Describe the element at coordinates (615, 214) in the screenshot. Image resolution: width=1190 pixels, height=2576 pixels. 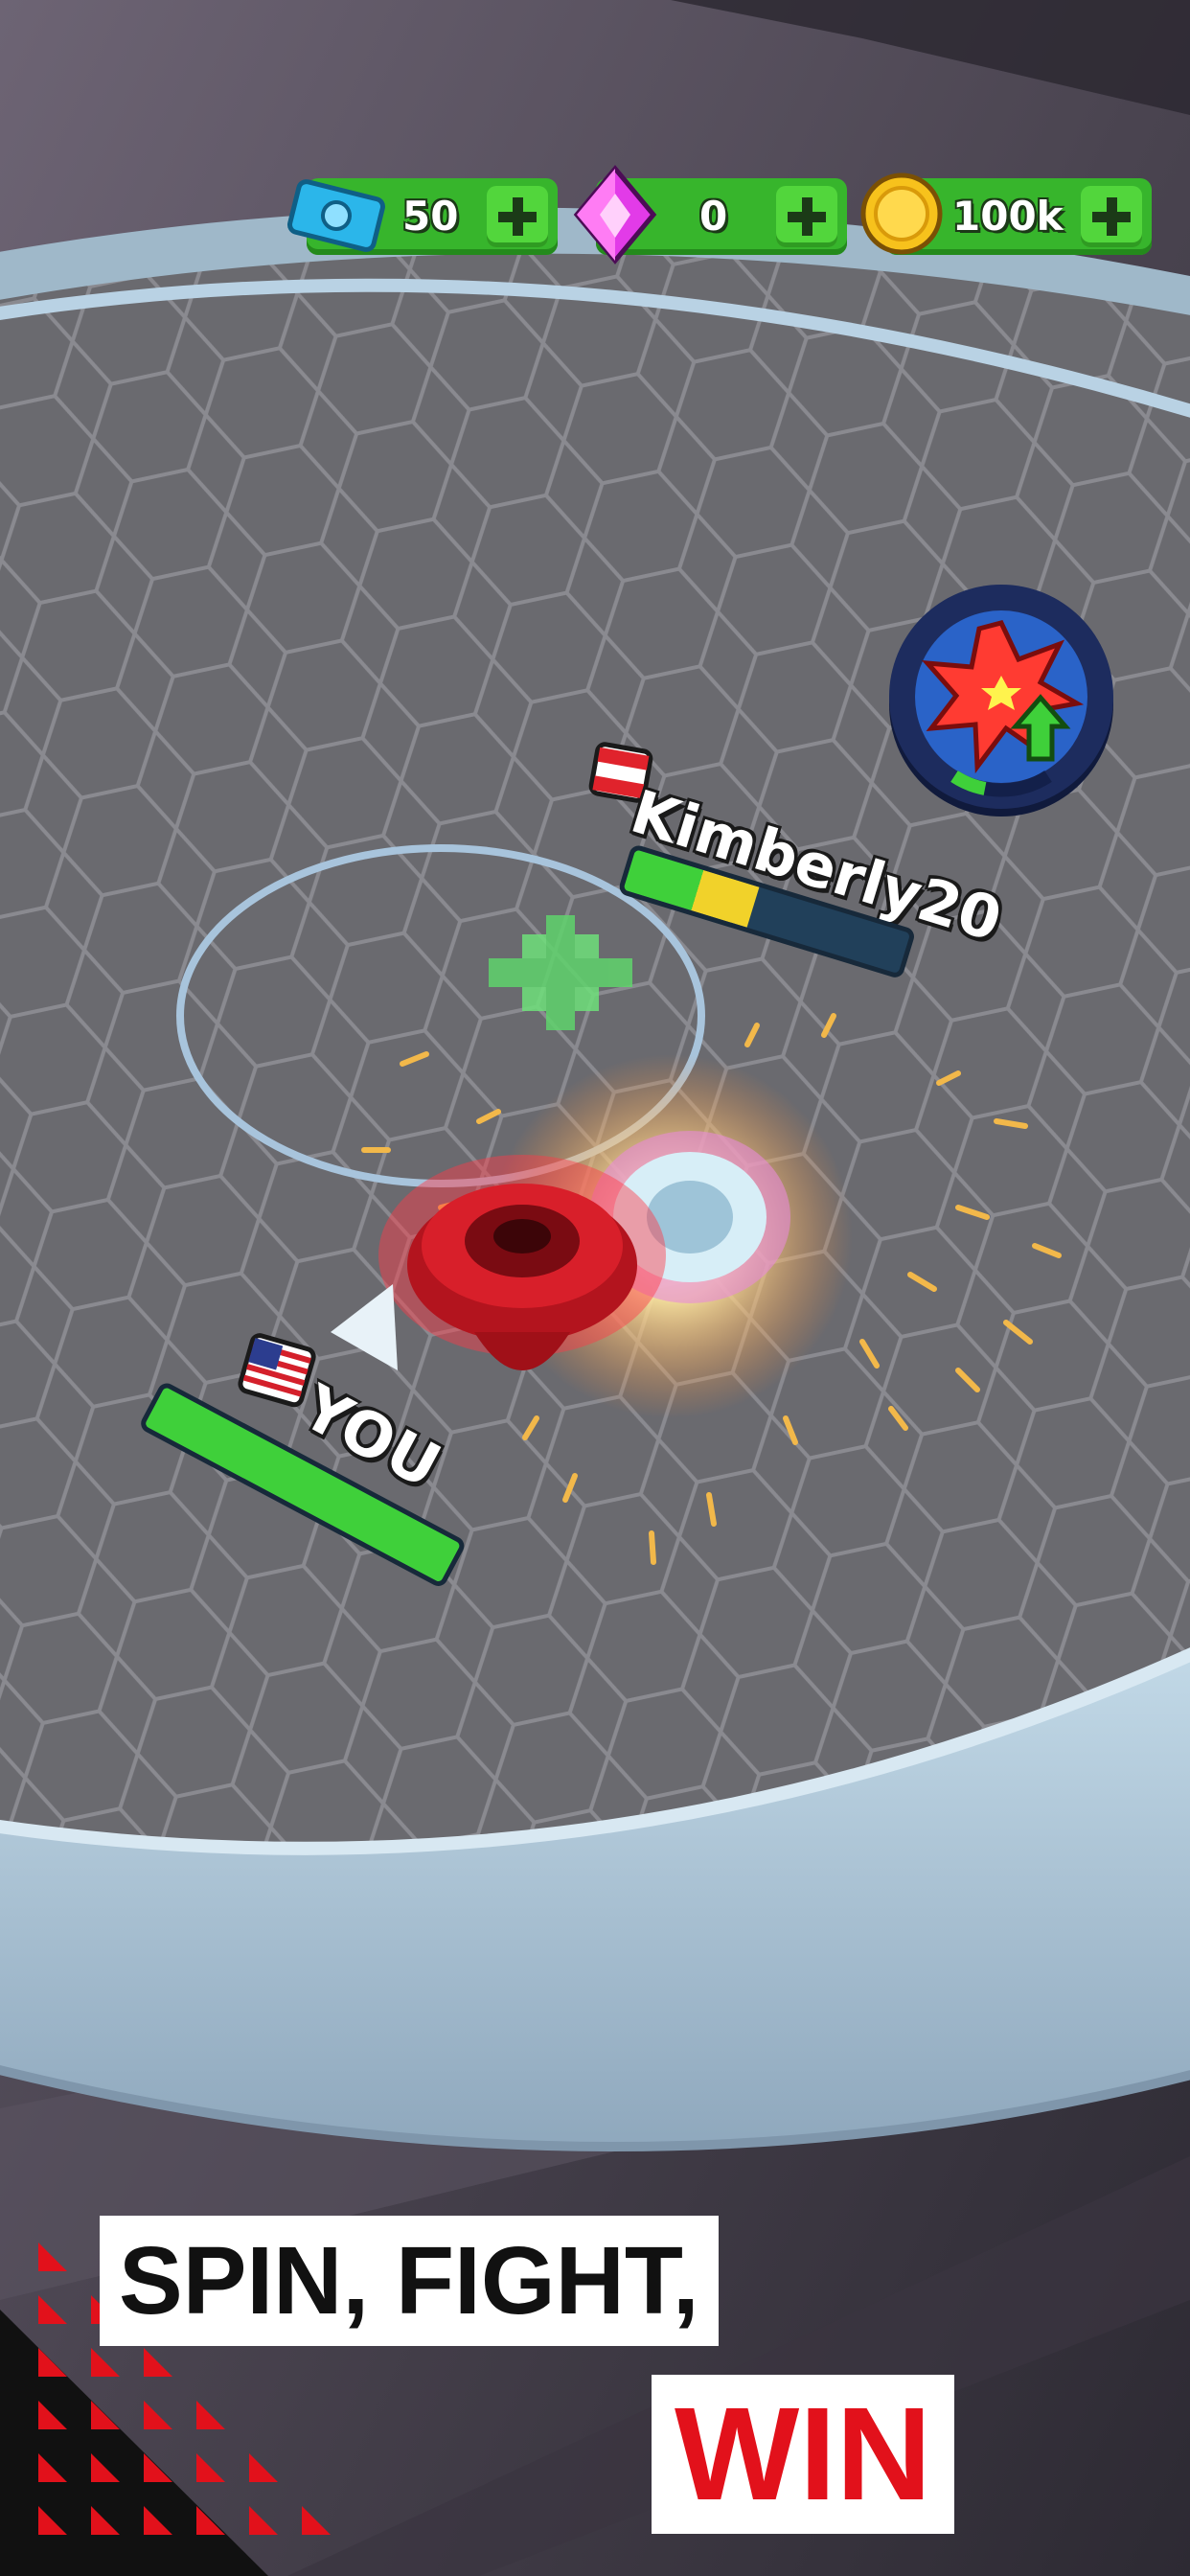
I see `gem-icon` at that location.